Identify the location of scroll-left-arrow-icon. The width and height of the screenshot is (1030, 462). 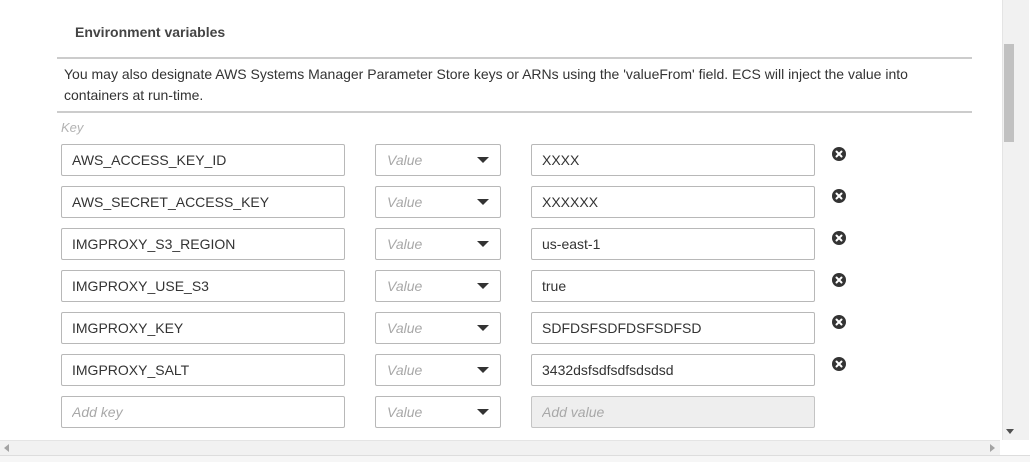
(6, 448).